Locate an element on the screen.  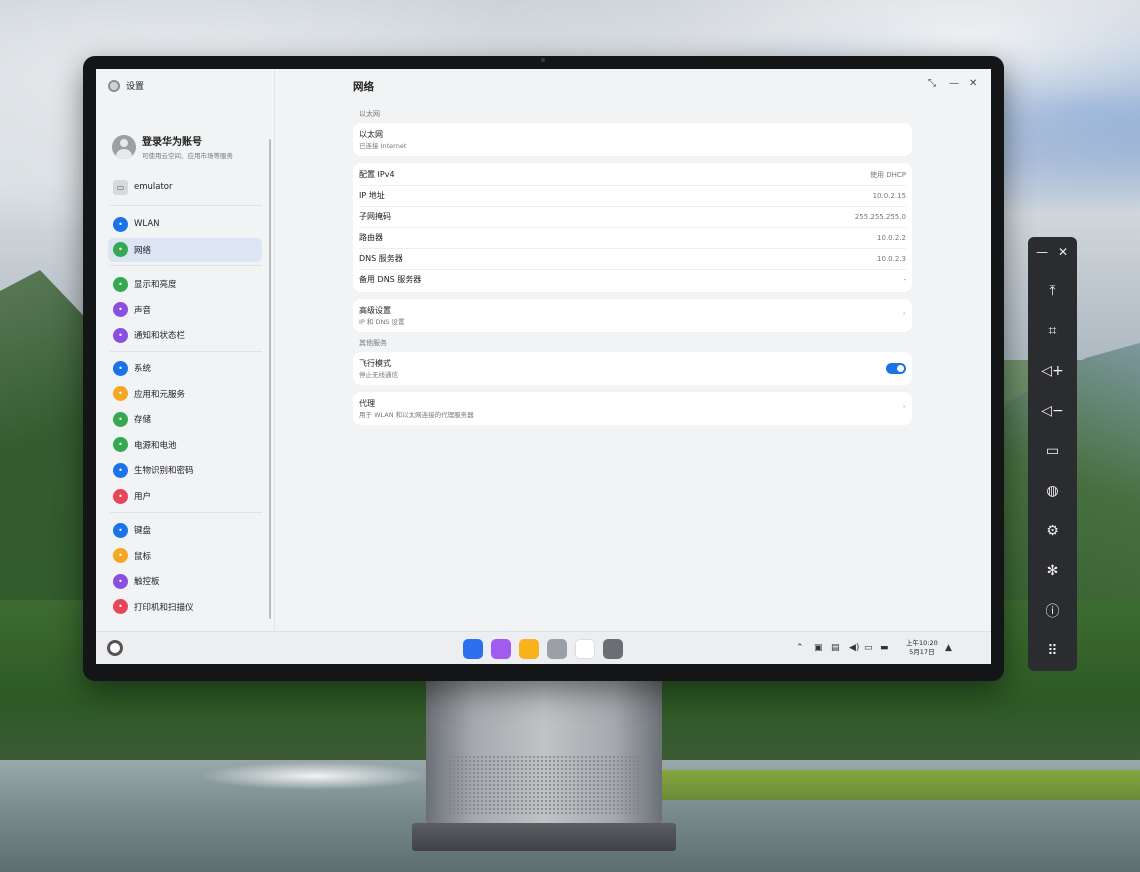
sidebar-item-label: emulator is located at coordinates (153, 187).